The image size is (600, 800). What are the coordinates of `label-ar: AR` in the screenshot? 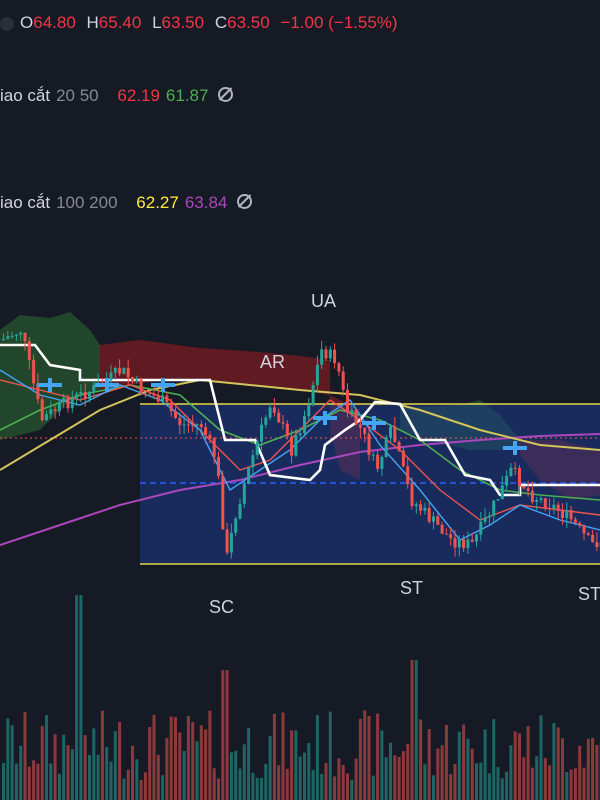 It's located at (272, 362).